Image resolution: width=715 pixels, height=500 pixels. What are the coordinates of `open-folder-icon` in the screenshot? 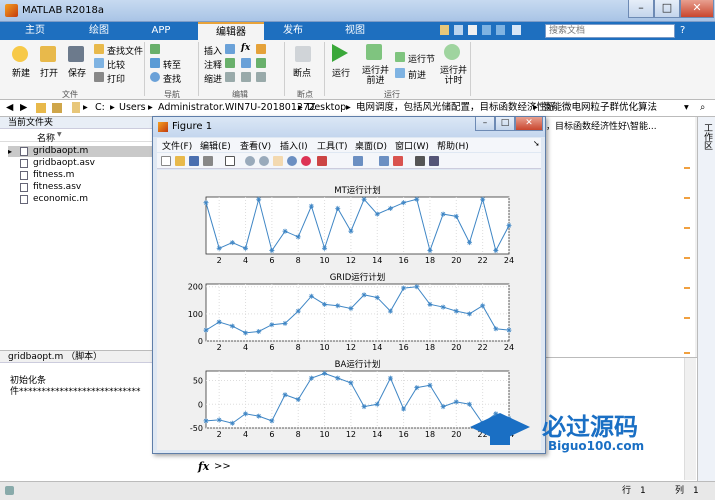 It's located at (48, 54).